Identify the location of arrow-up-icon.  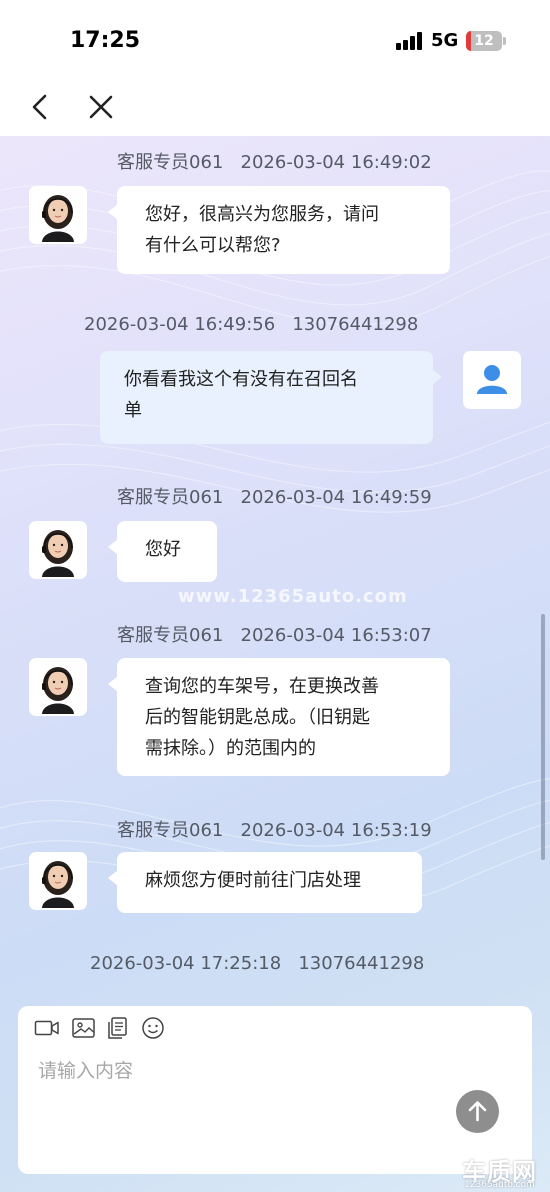
(477, 1111).